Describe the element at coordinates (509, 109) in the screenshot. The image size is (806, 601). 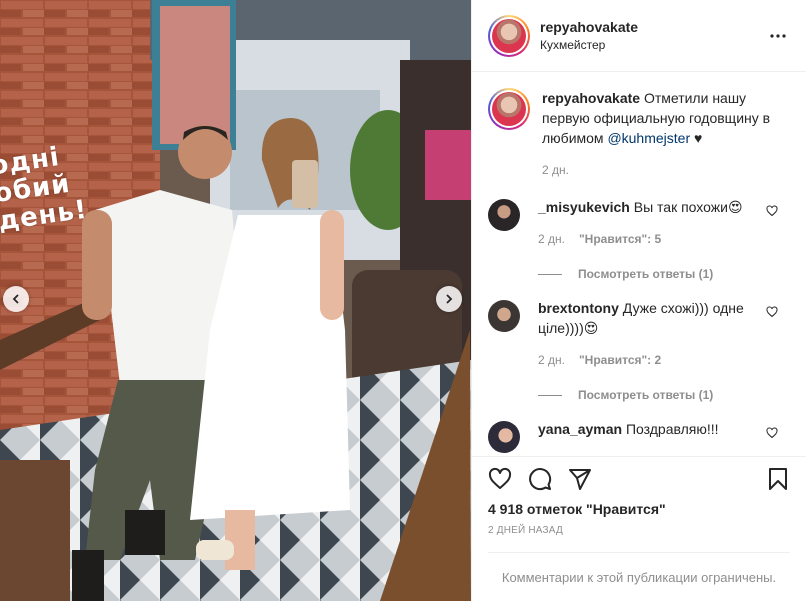
I see `caption-avatar` at that location.